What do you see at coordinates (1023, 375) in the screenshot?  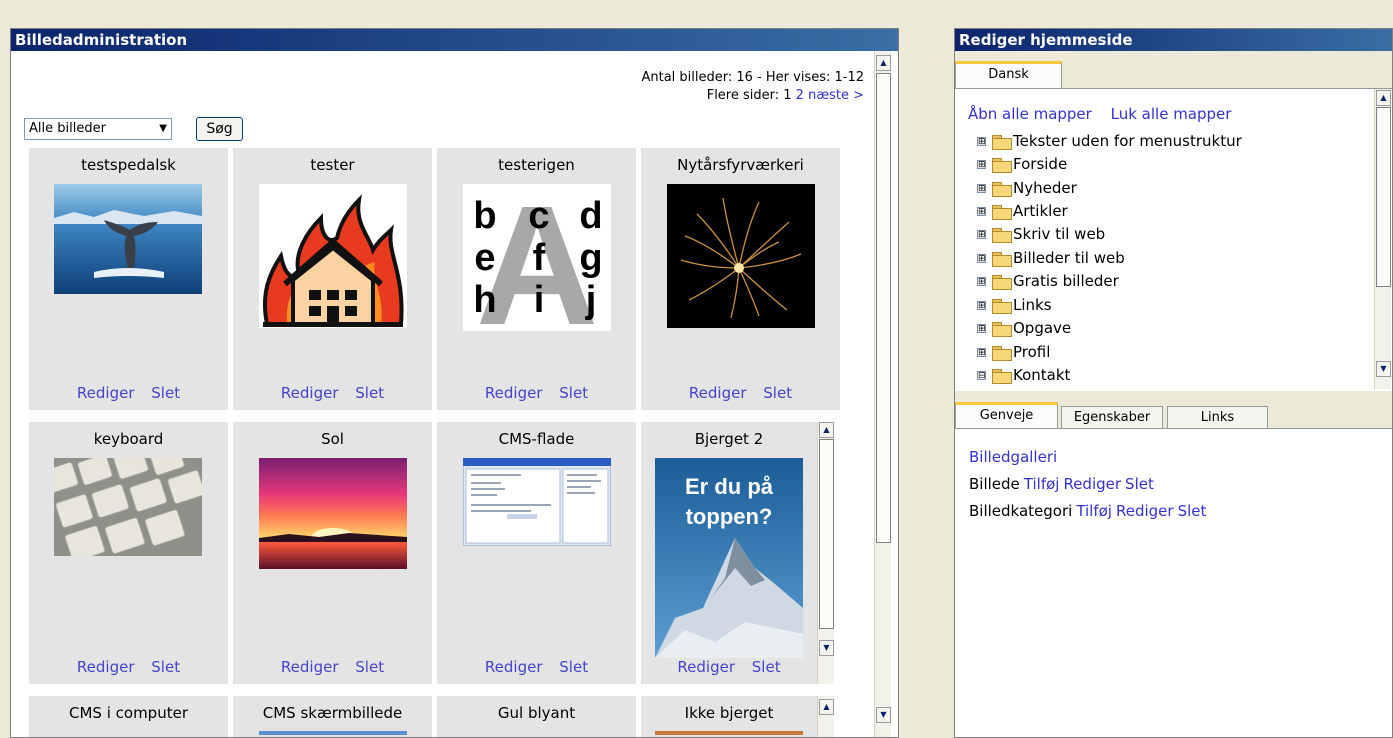 I see `tree-item: ⊟ Kontakt` at bounding box center [1023, 375].